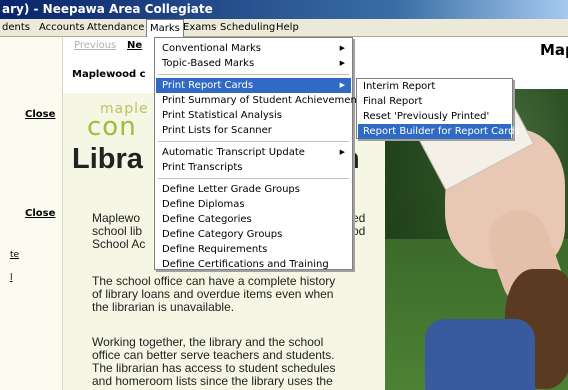 Image resolution: width=568 pixels, height=390 pixels. I want to click on menu-scheduling: Scheduling, so click(247, 27).